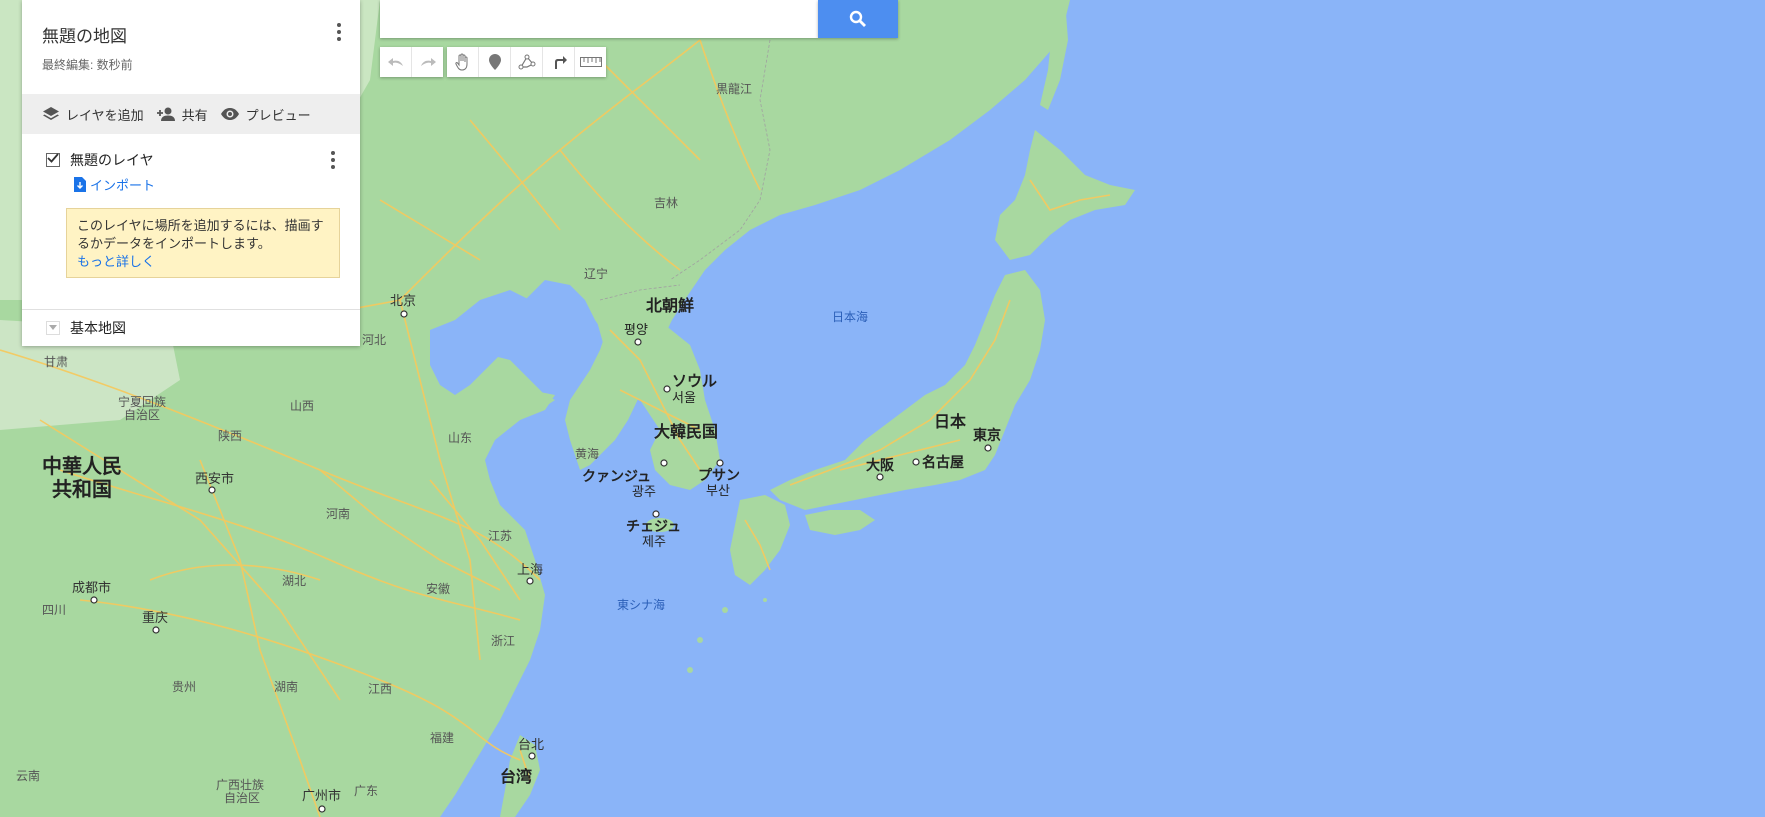  I want to click on import-file-icon, so click(80, 184).